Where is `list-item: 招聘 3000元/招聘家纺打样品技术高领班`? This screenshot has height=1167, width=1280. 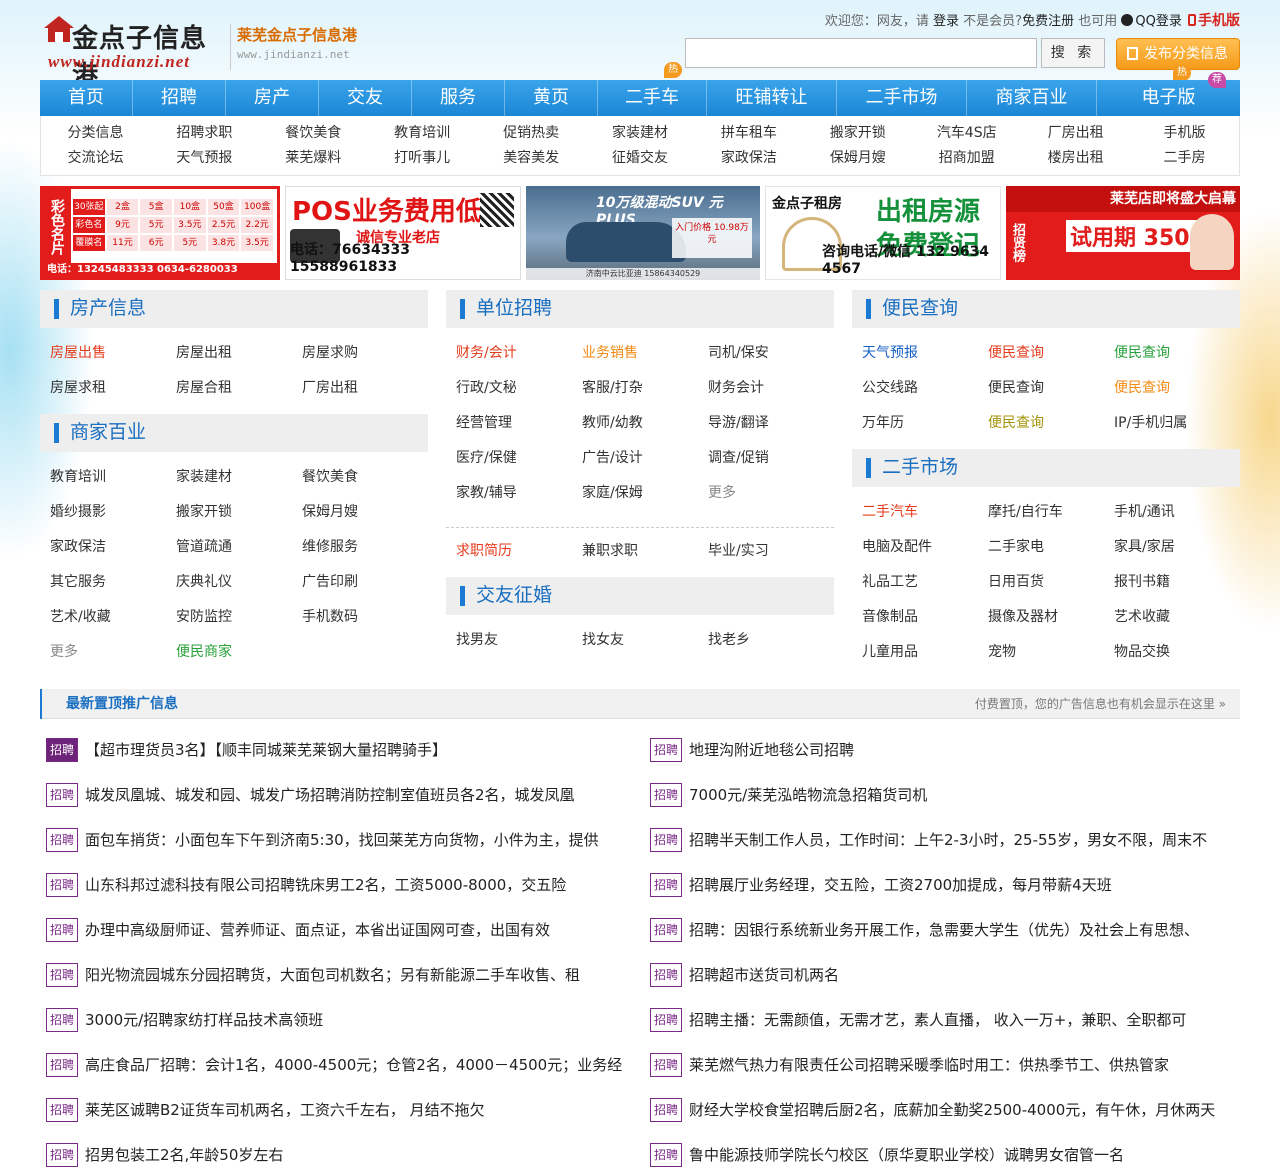
list-item: 招聘 3000元/招聘家纺打样品技术高领班 is located at coordinates (341, 1019).